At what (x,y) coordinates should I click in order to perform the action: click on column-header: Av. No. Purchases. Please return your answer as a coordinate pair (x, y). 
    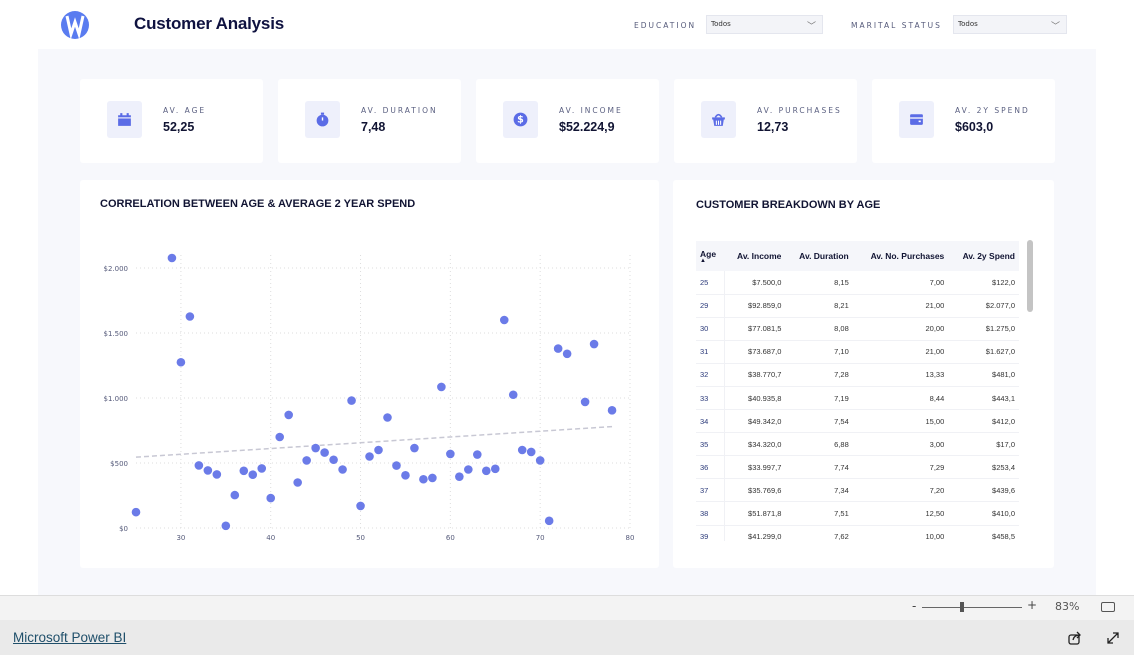
    Looking at the image, I should click on (900, 256).